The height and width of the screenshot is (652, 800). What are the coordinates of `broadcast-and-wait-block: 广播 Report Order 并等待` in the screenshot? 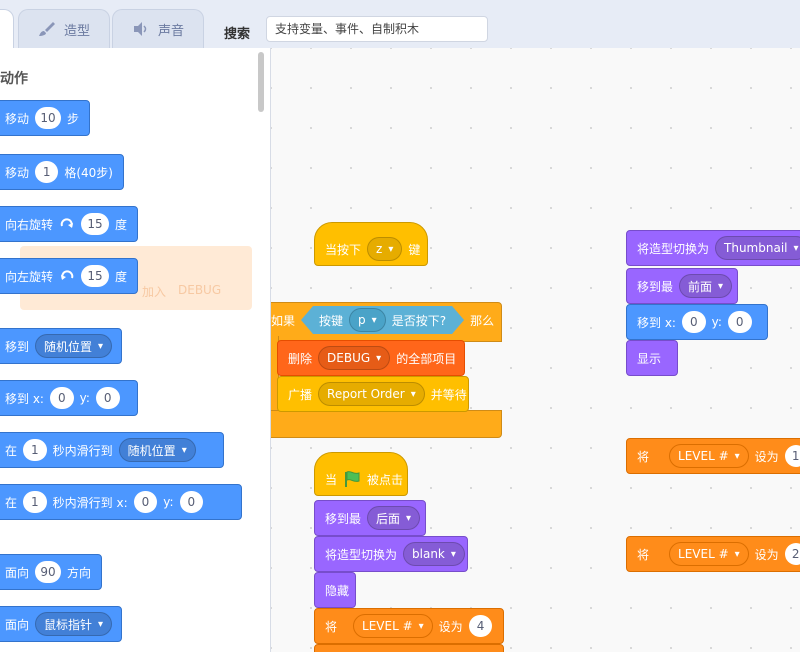 It's located at (373, 394).